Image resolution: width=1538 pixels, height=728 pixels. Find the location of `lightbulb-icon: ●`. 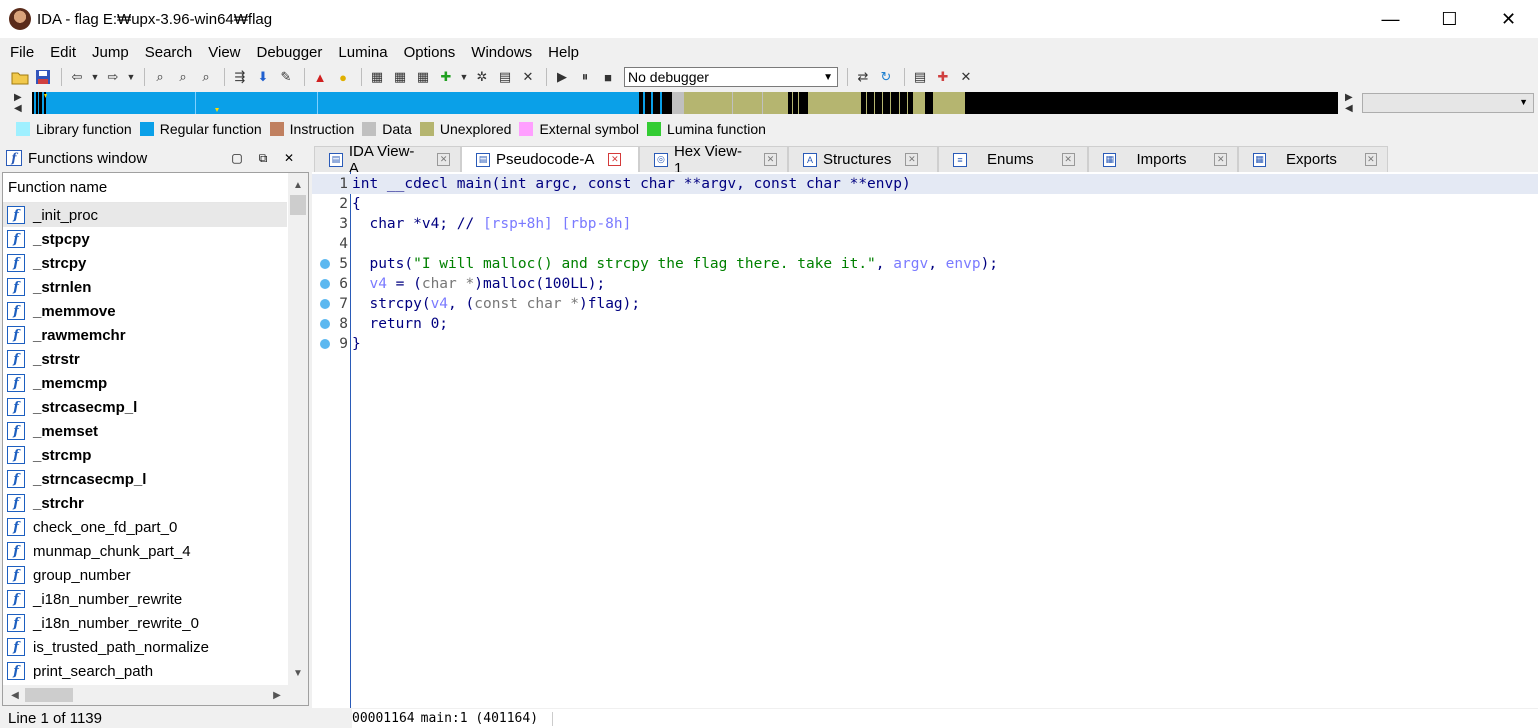

lightbulb-icon: ● is located at coordinates (343, 77).